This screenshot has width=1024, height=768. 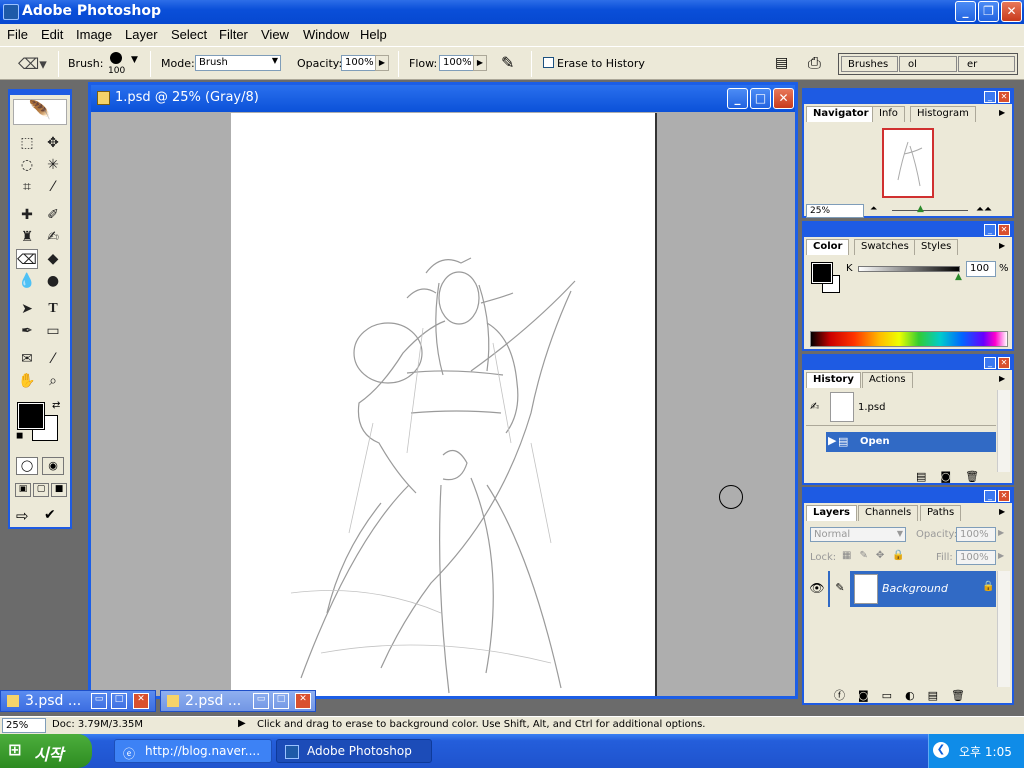 What do you see at coordinates (908, 163) in the screenshot?
I see `navigator-thumbnail` at bounding box center [908, 163].